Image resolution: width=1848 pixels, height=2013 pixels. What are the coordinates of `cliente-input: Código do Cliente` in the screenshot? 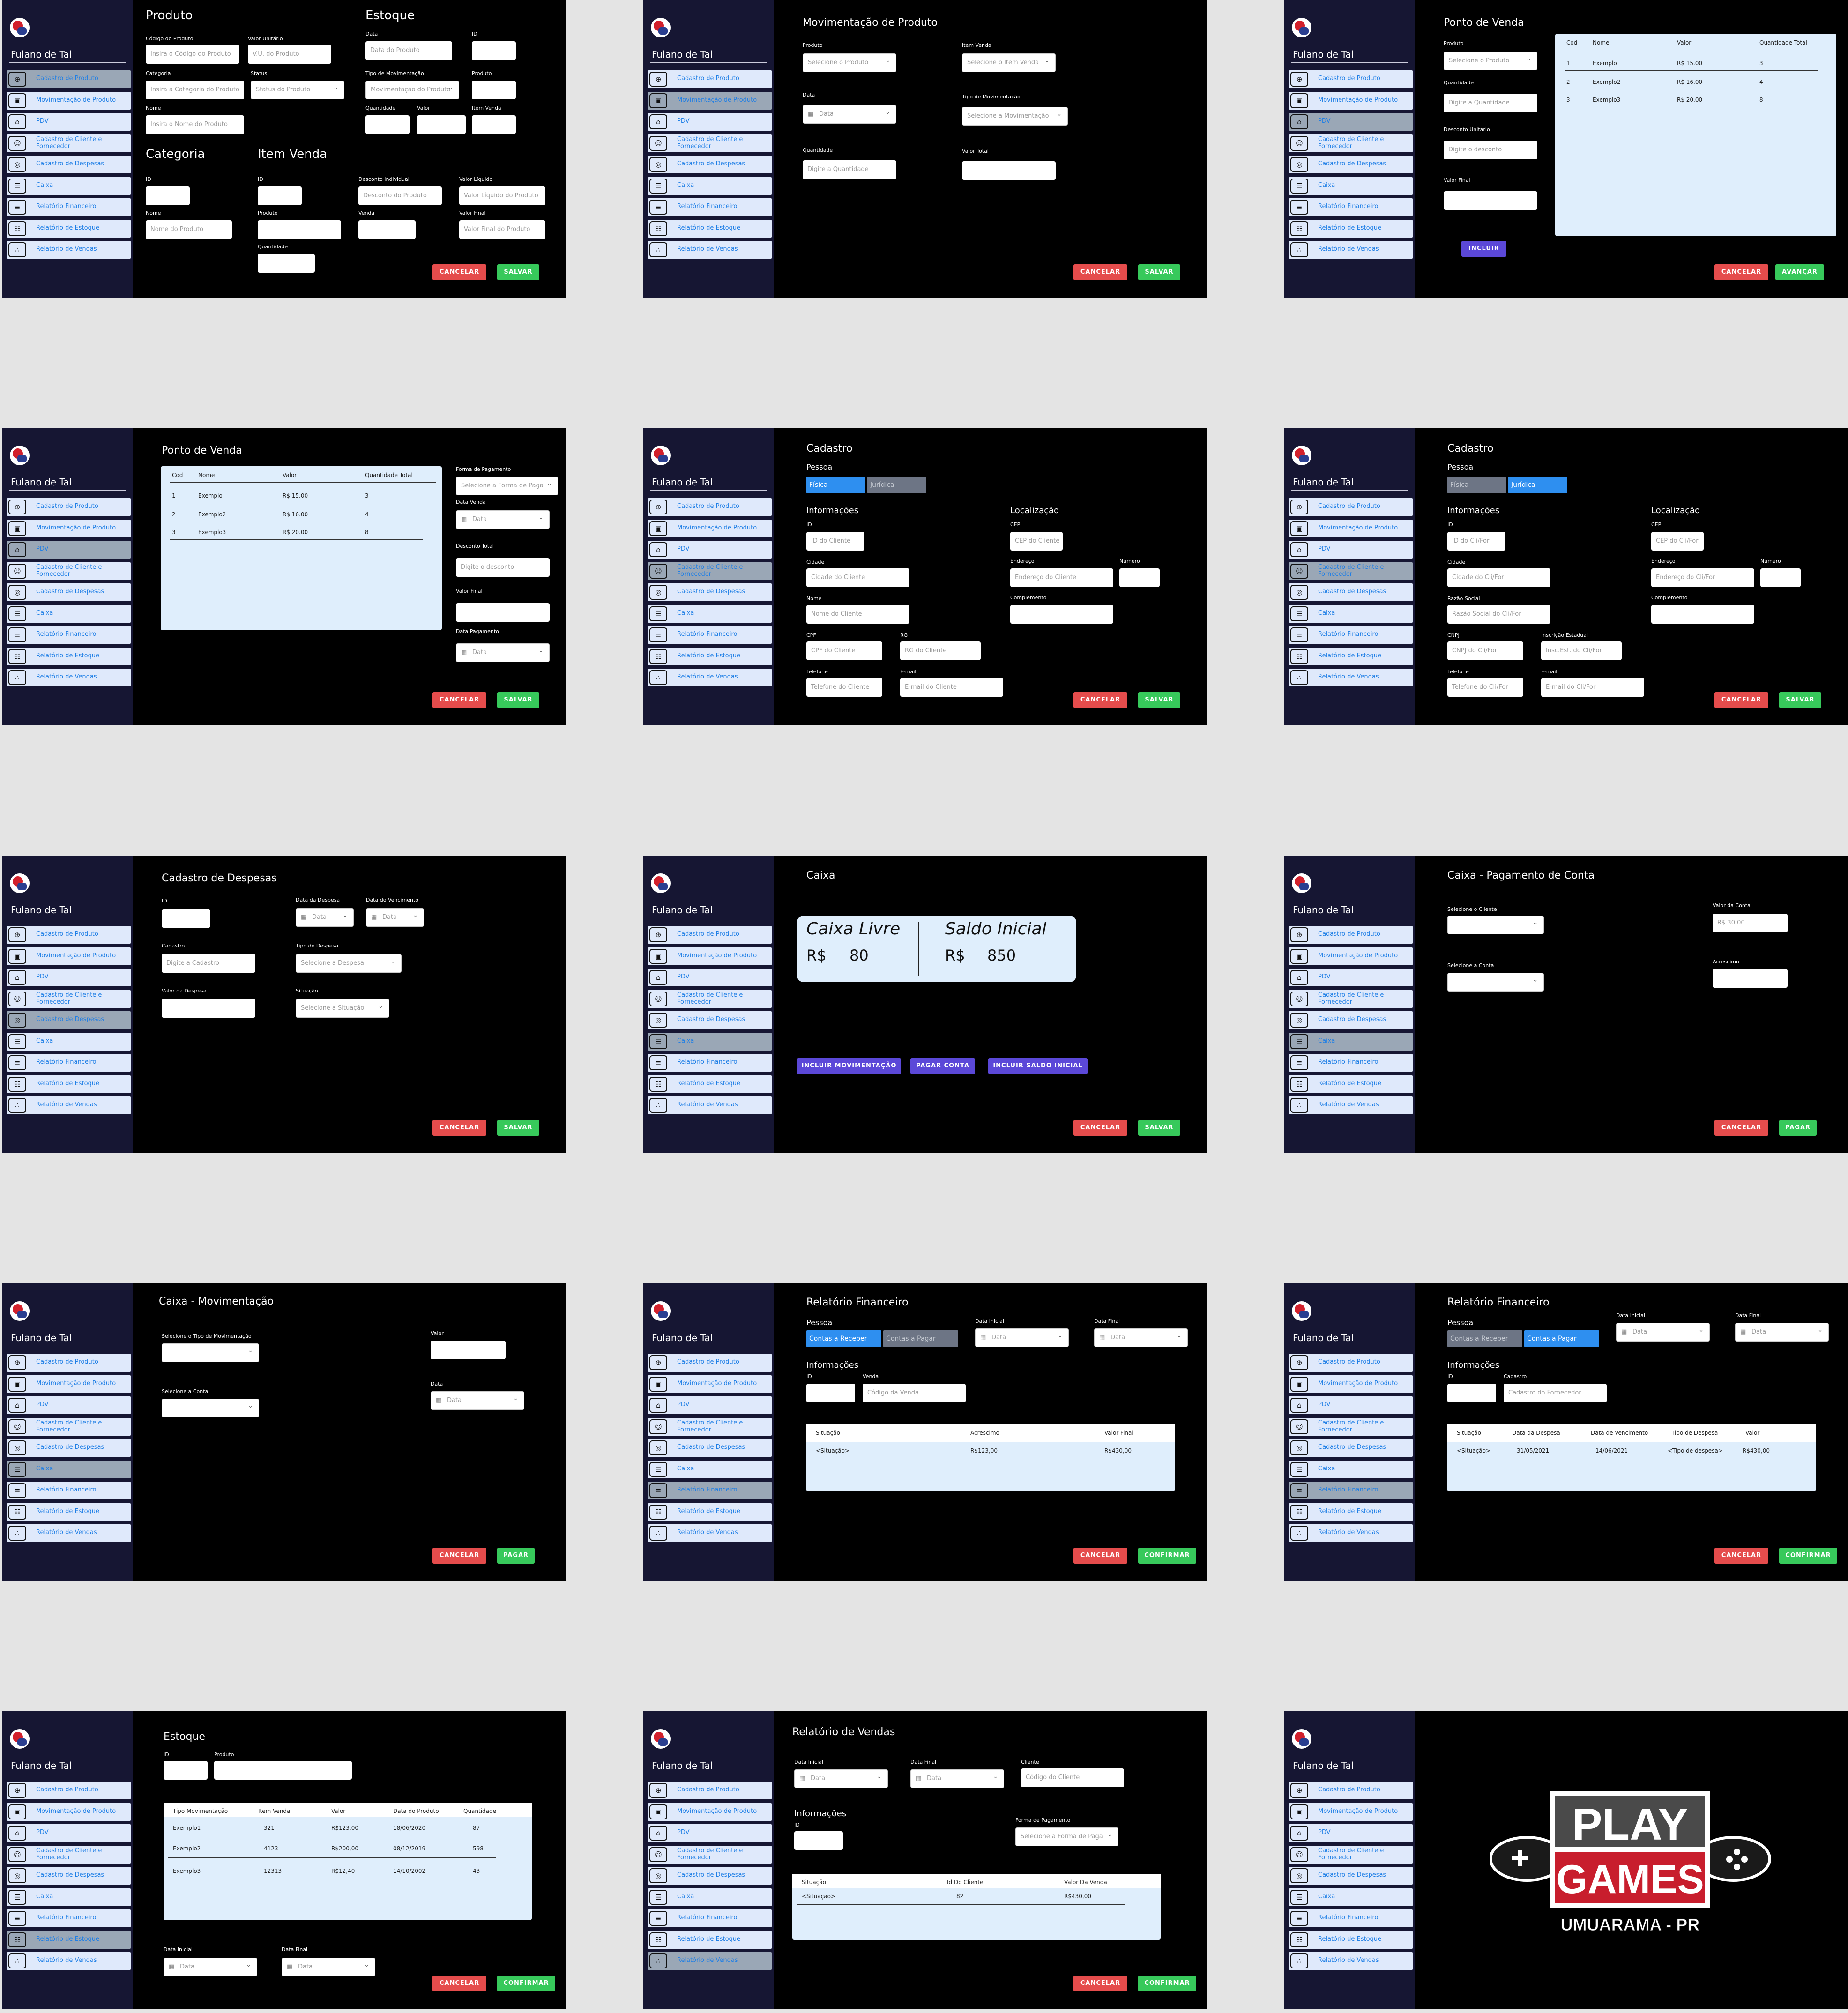 It's located at (1072, 1777).